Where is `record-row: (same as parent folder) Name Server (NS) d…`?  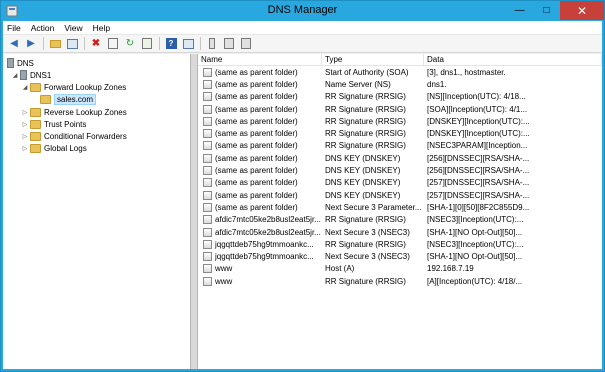
record-row: (same as parent folder) Name Server (NS) d… is located at coordinates (400, 84).